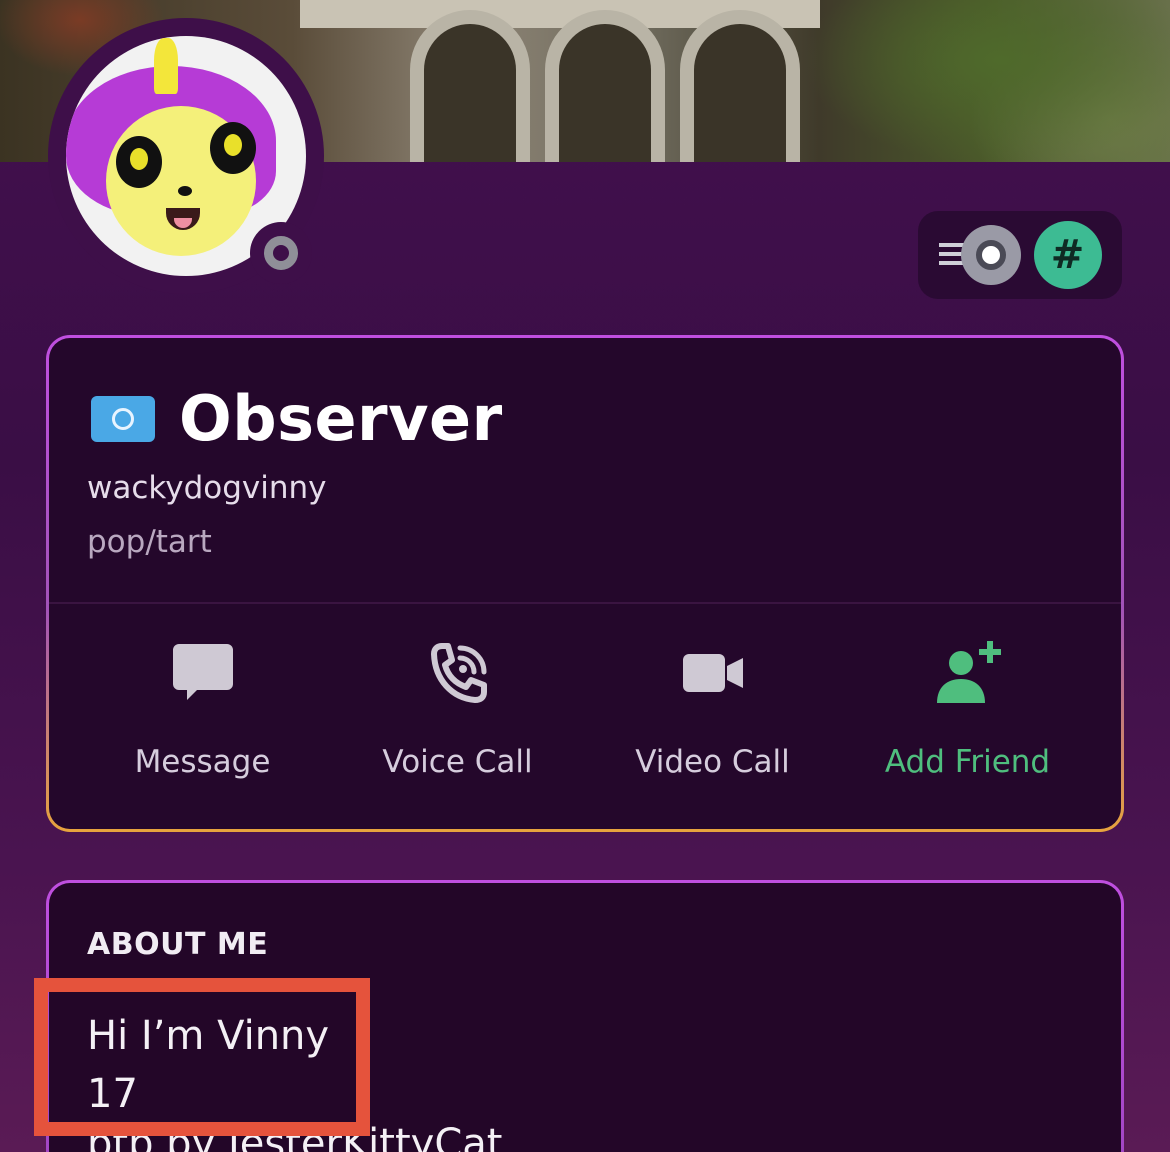 Image resolution: width=1170 pixels, height=1152 pixels. What do you see at coordinates (166, 66) in the screenshot?
I see `avatar-horn` at bounding box center [166, 66].